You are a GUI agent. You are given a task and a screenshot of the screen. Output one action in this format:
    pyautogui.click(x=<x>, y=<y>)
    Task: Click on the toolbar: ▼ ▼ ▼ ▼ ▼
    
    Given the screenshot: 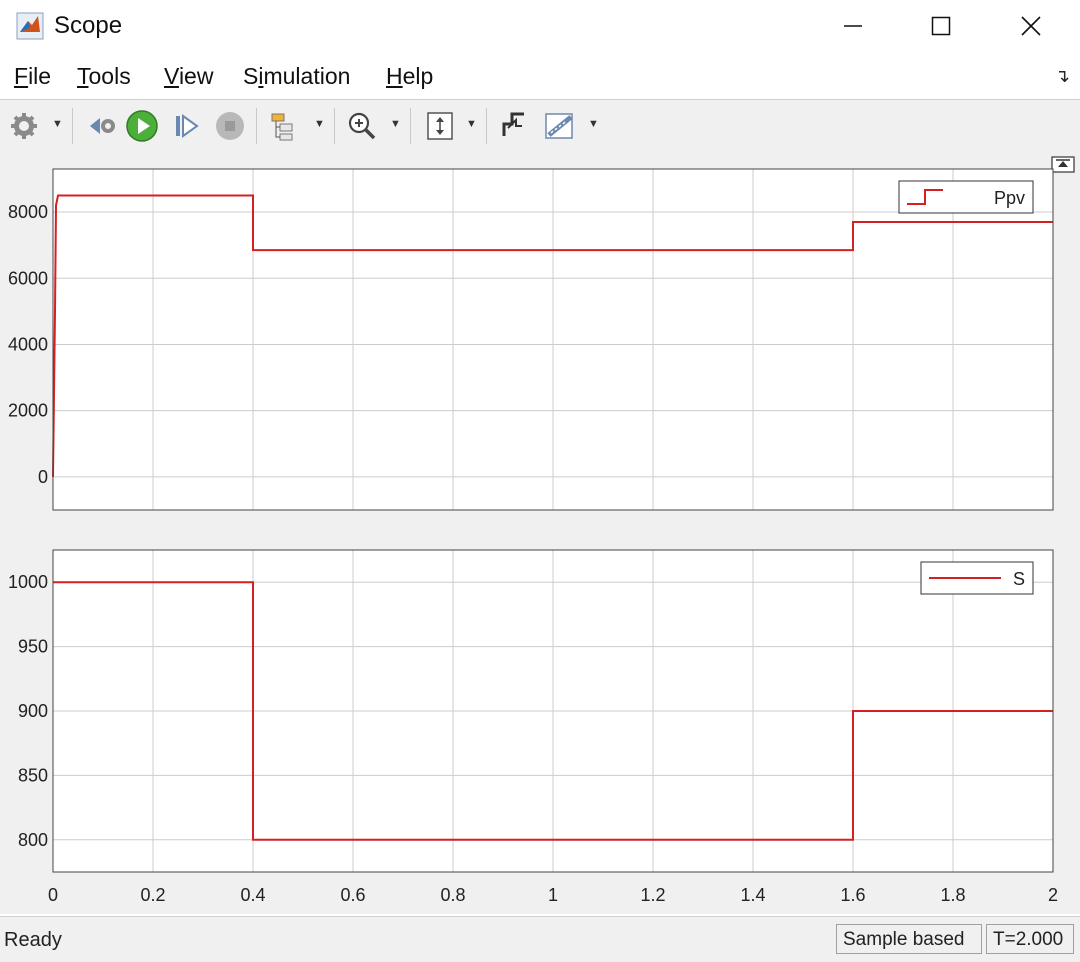 What is the action you would take?
    pyautogui.click(x=540, y=126)
    